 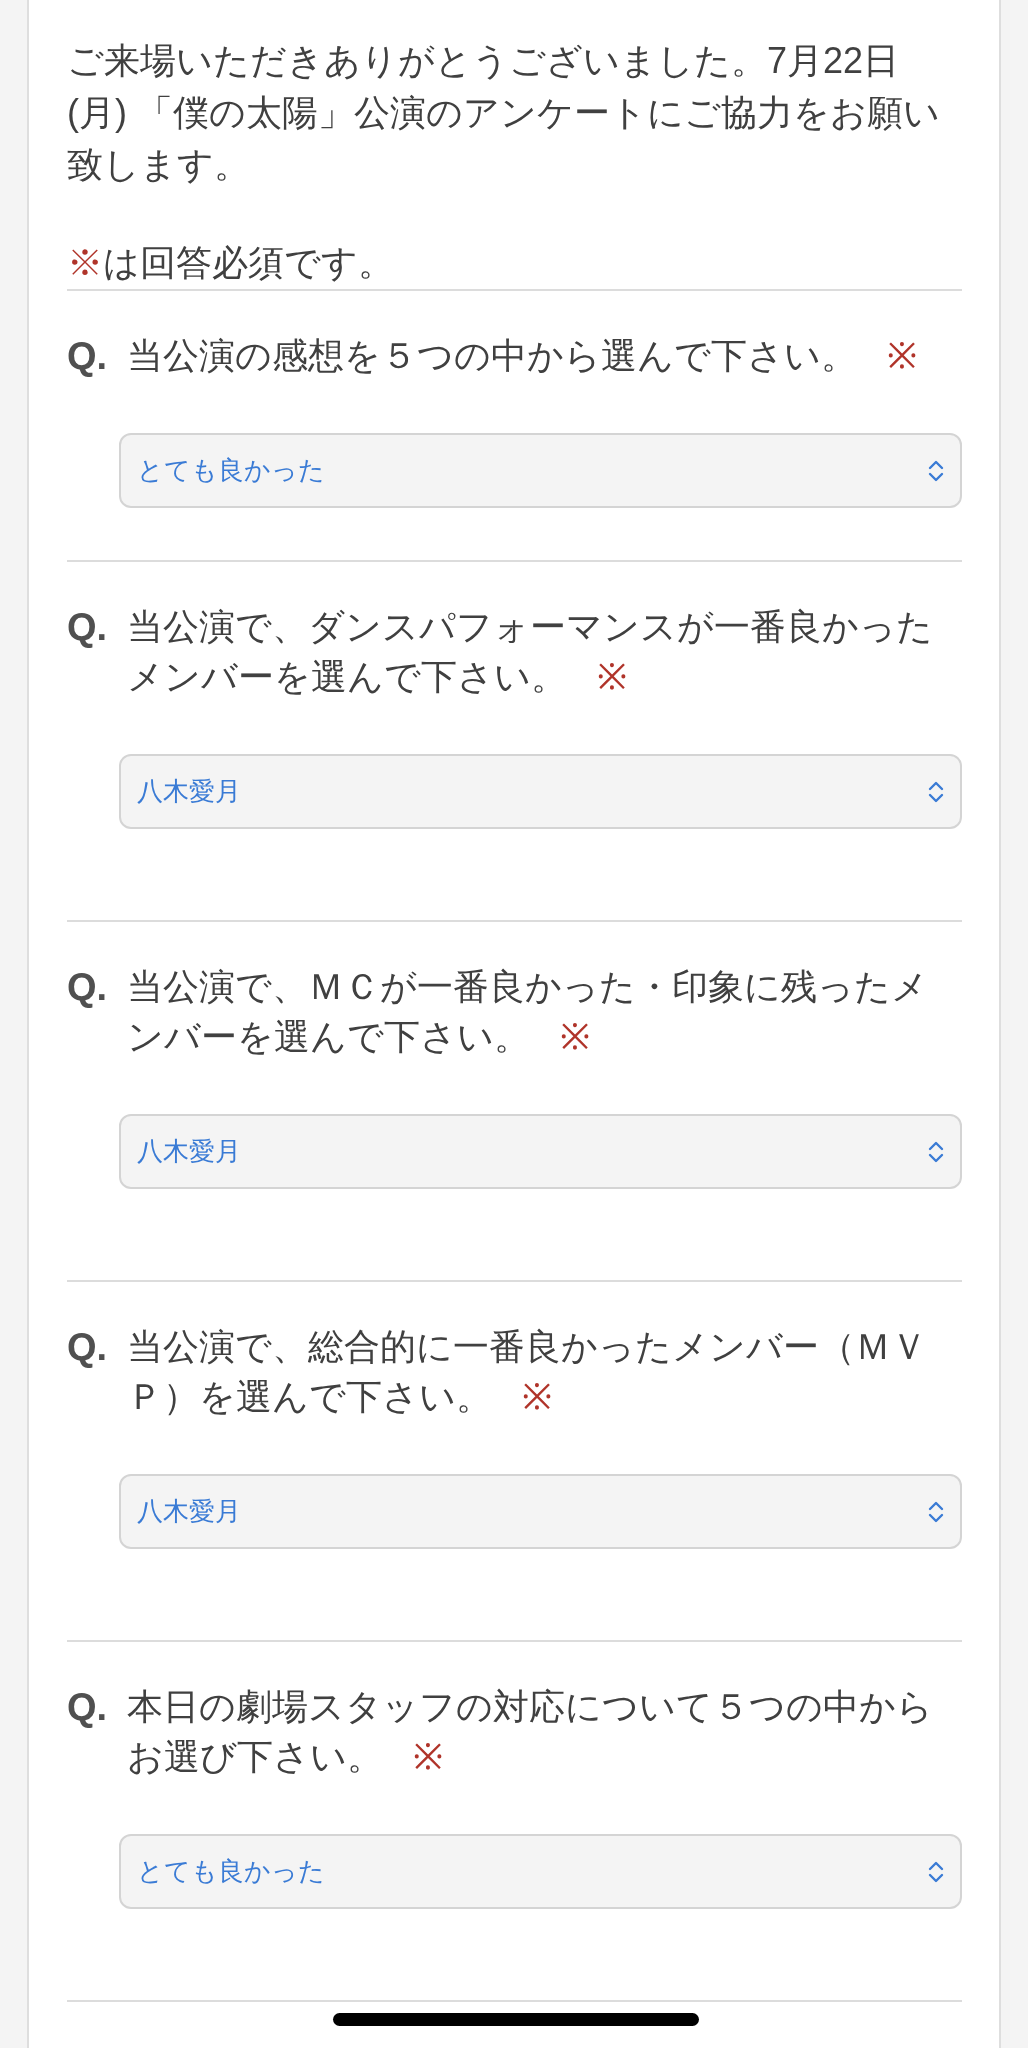 What do you see at coordinates (248, 262) in the screenshot?
I see `required-note: は回答必須です。` at bounding box center [248, 262].